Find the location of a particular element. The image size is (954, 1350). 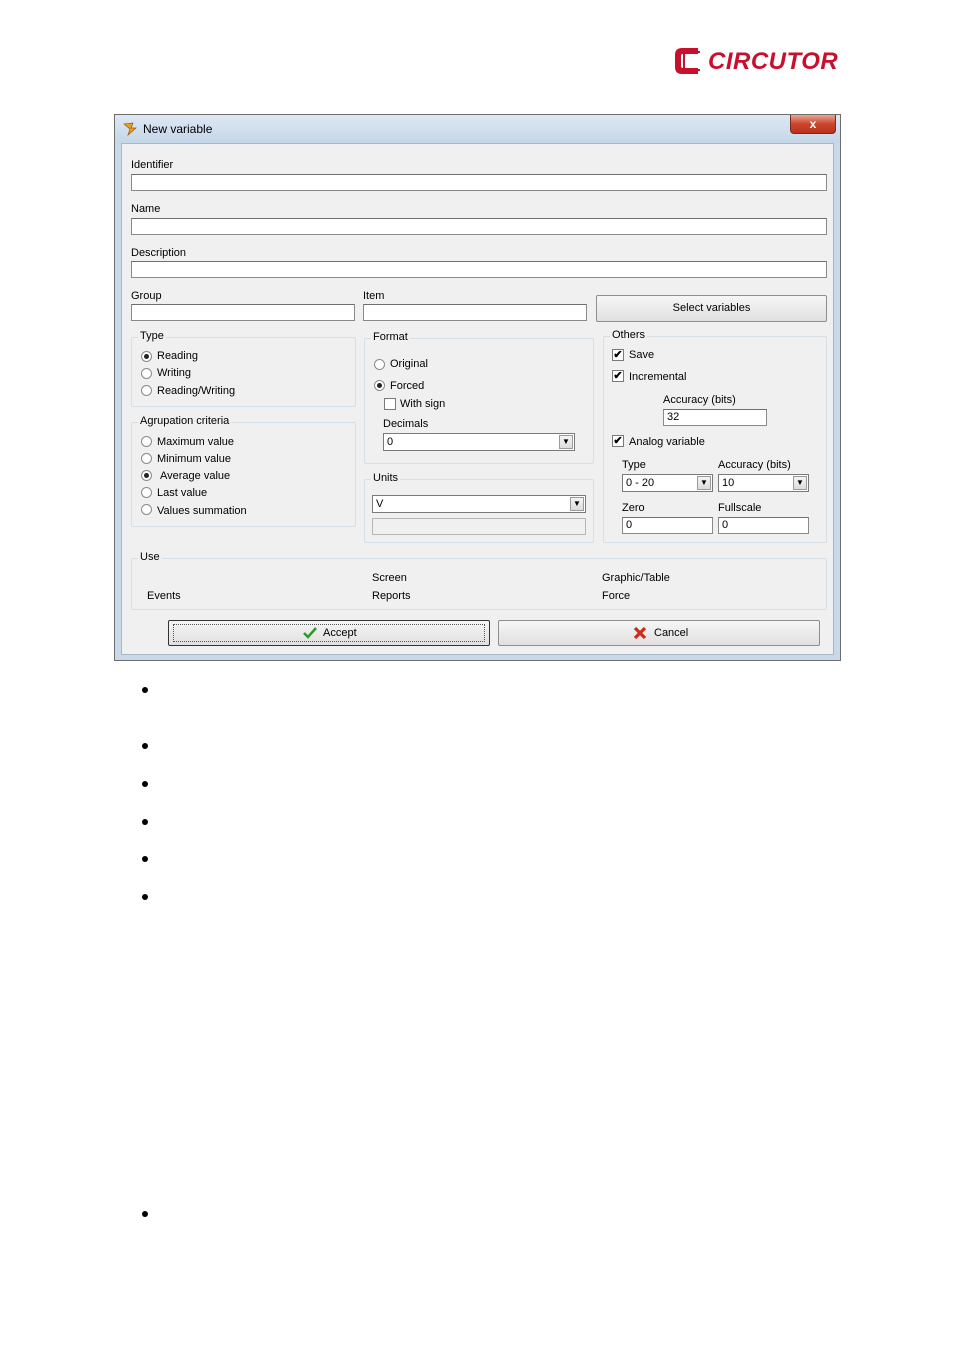

accept-button: Accept is located at coordinates (329, 633).